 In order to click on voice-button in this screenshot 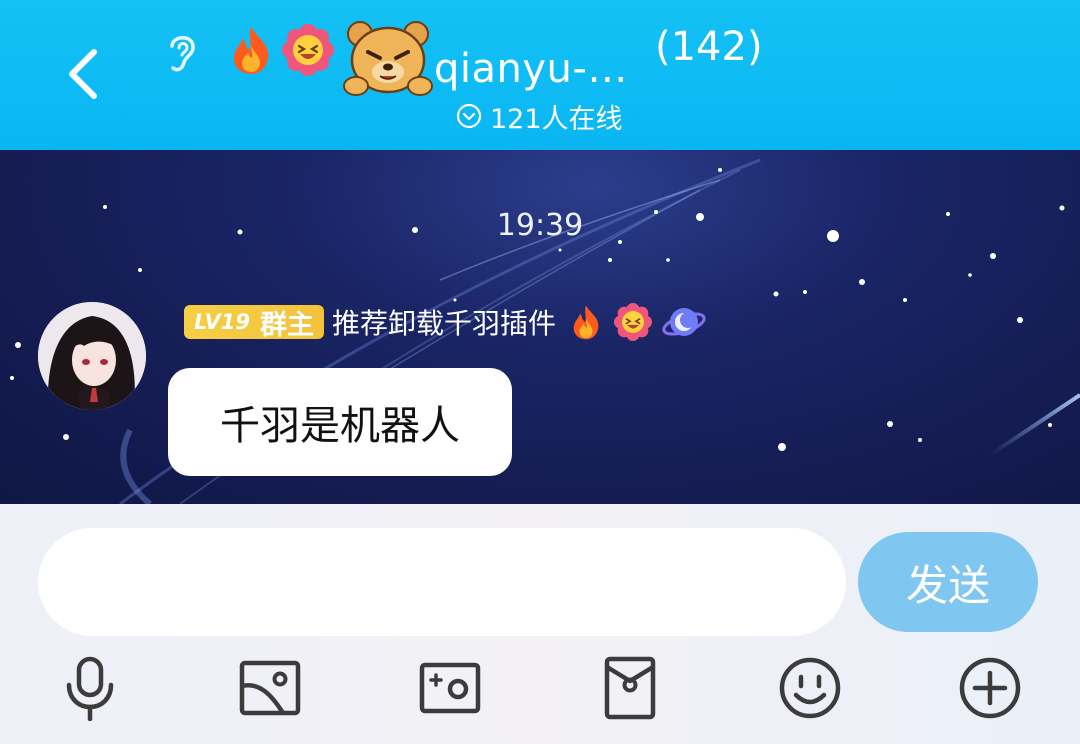, I will do `click(90, 688)`.